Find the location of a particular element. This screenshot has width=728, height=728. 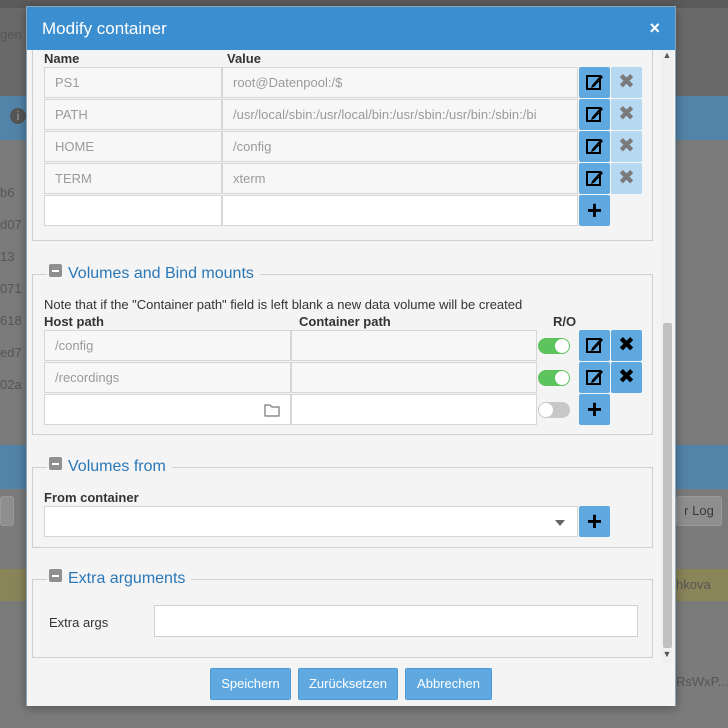

dialog-footer: Speichern Zurücksetzen Abbrechen is located at coordinates (351, 684).